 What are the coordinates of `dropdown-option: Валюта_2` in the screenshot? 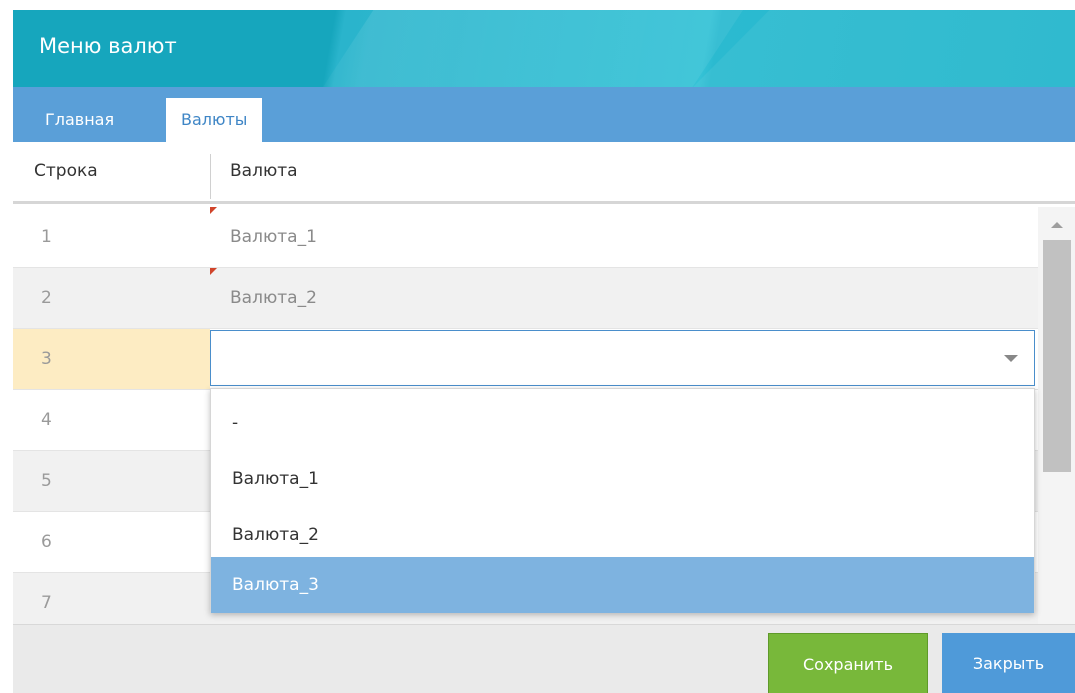 It's located at (622, 535).